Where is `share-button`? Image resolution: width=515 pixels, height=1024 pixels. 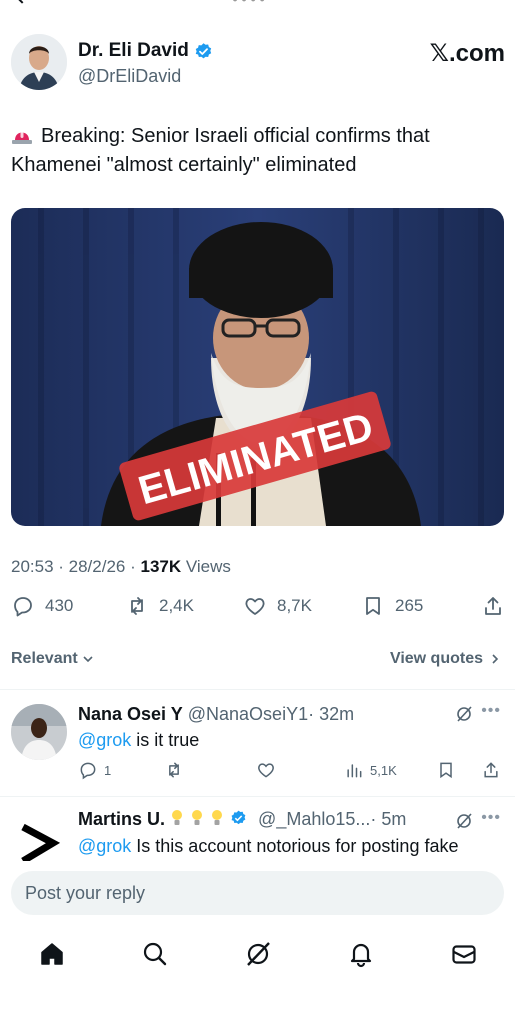
share-button is located at coordinates (493, 606).